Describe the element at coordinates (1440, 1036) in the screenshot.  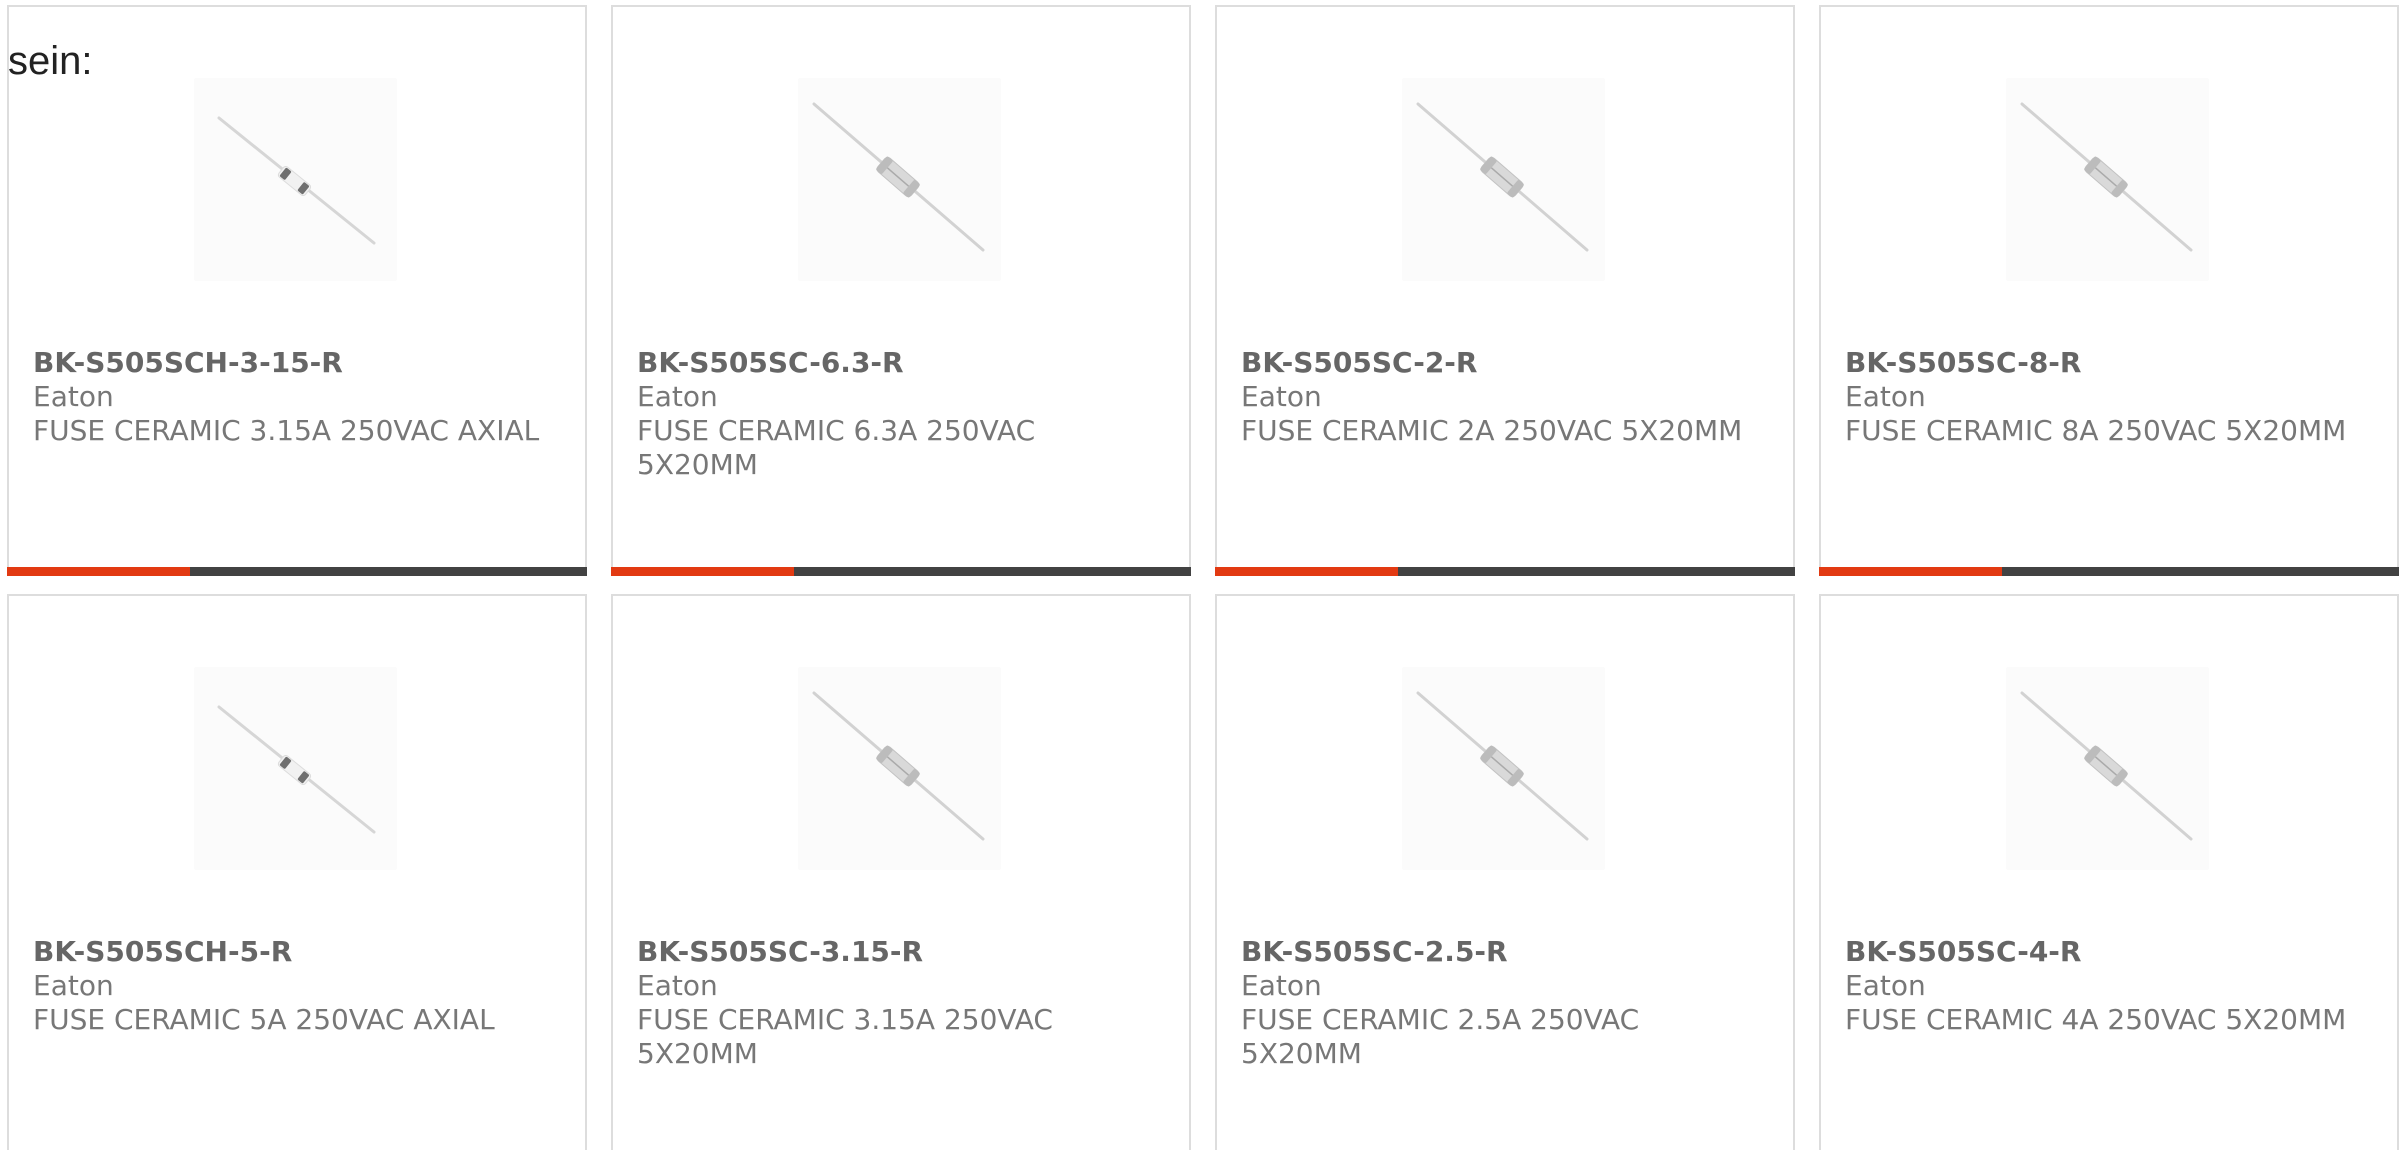
I see `product-description: FUSE CERAMIC 2.5A 250VAC 5X20MM` at that location.